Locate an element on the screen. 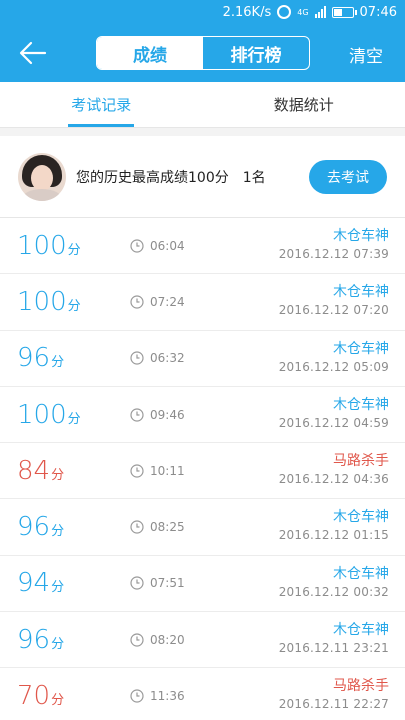 Image resolution: width=405 pixels, height=720 pixels. duration: 10:11 is located at coordinates (157, 470).